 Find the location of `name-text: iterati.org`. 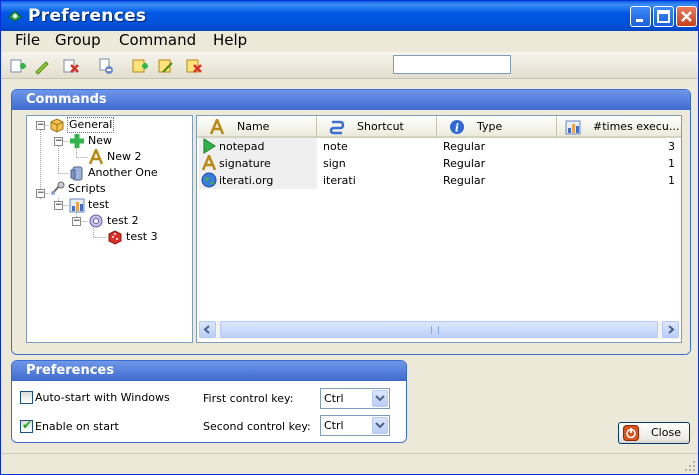

name-text: iterati.org is located at coordinates (246, 180).